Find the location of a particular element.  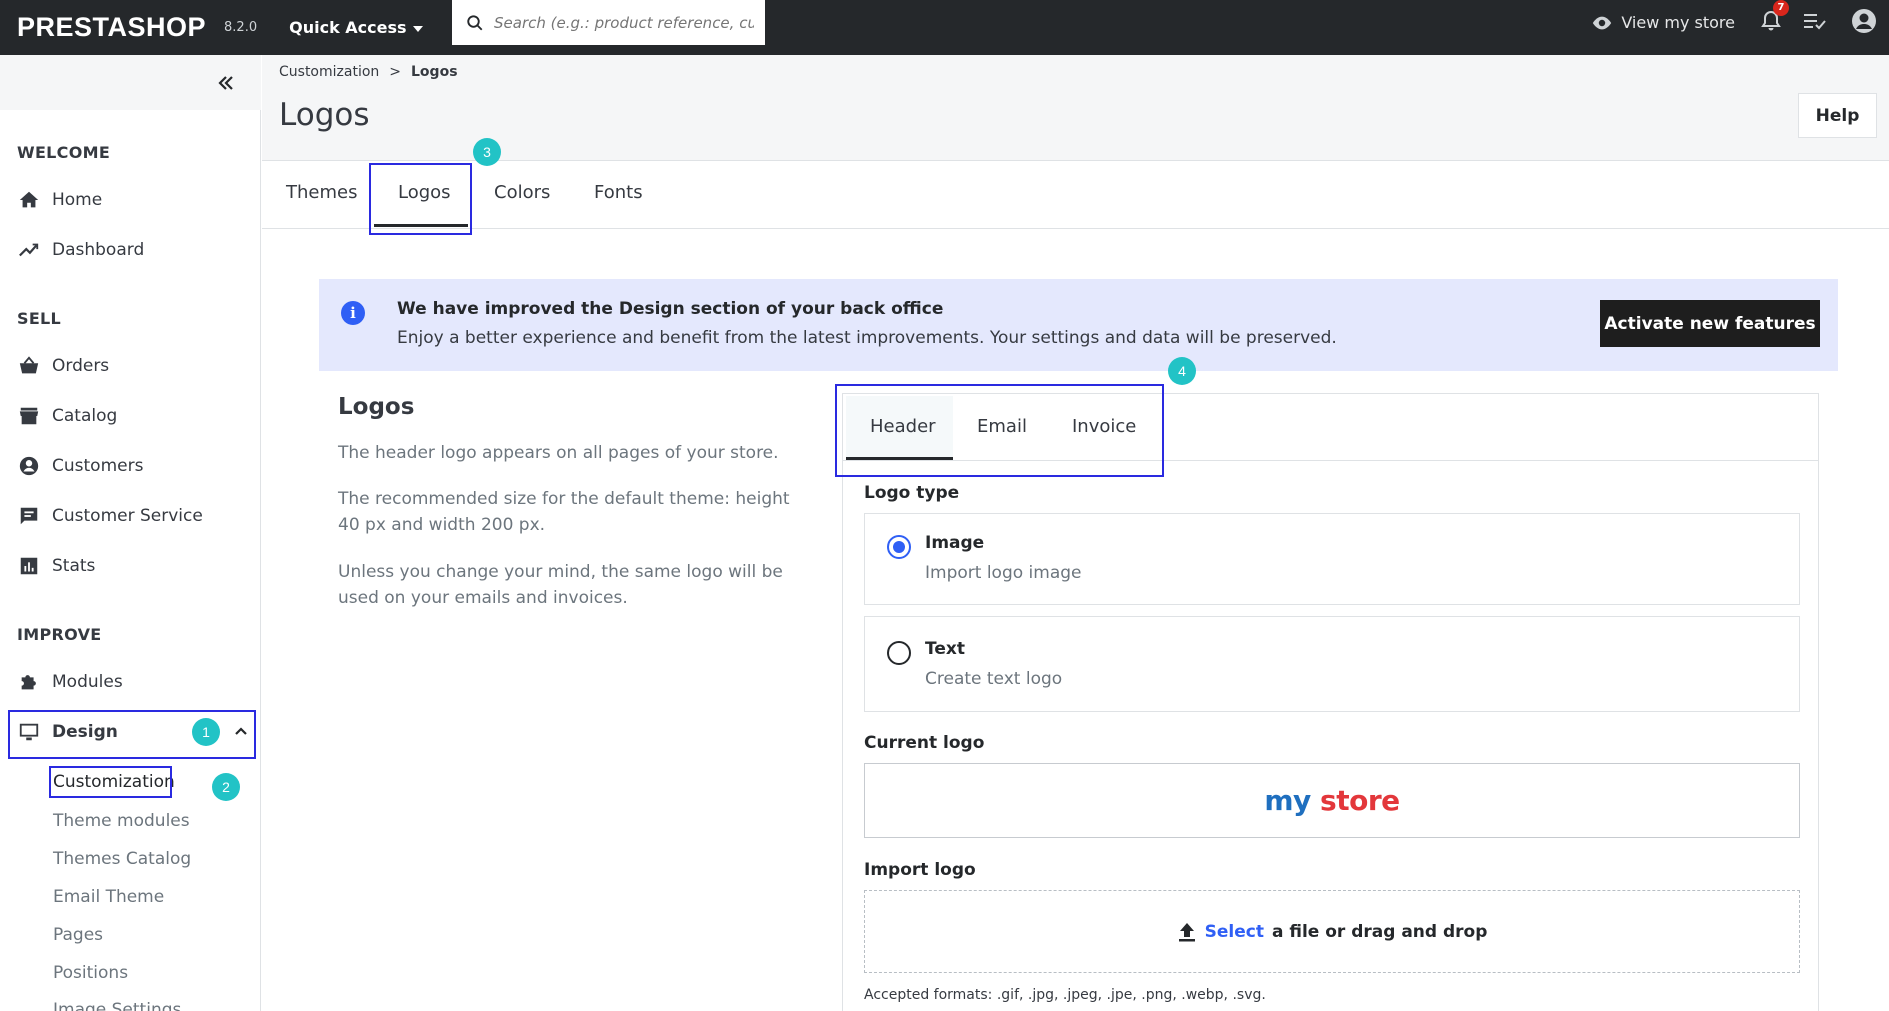

image-radio is located at coordinates (899, 547).